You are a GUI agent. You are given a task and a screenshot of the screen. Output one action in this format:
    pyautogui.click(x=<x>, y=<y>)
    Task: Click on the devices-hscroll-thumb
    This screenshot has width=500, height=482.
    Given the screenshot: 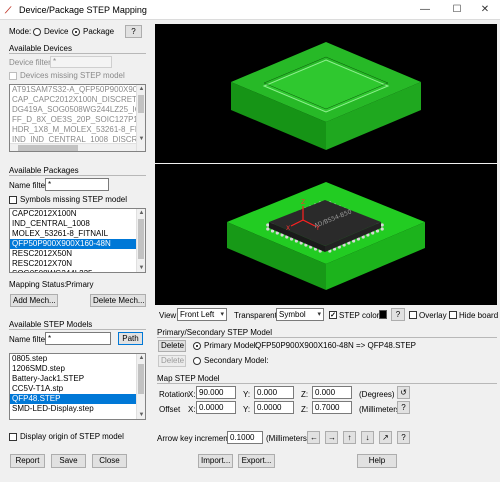 What is the action you would take?
    pyautogui.click(x=48, y=148)
    